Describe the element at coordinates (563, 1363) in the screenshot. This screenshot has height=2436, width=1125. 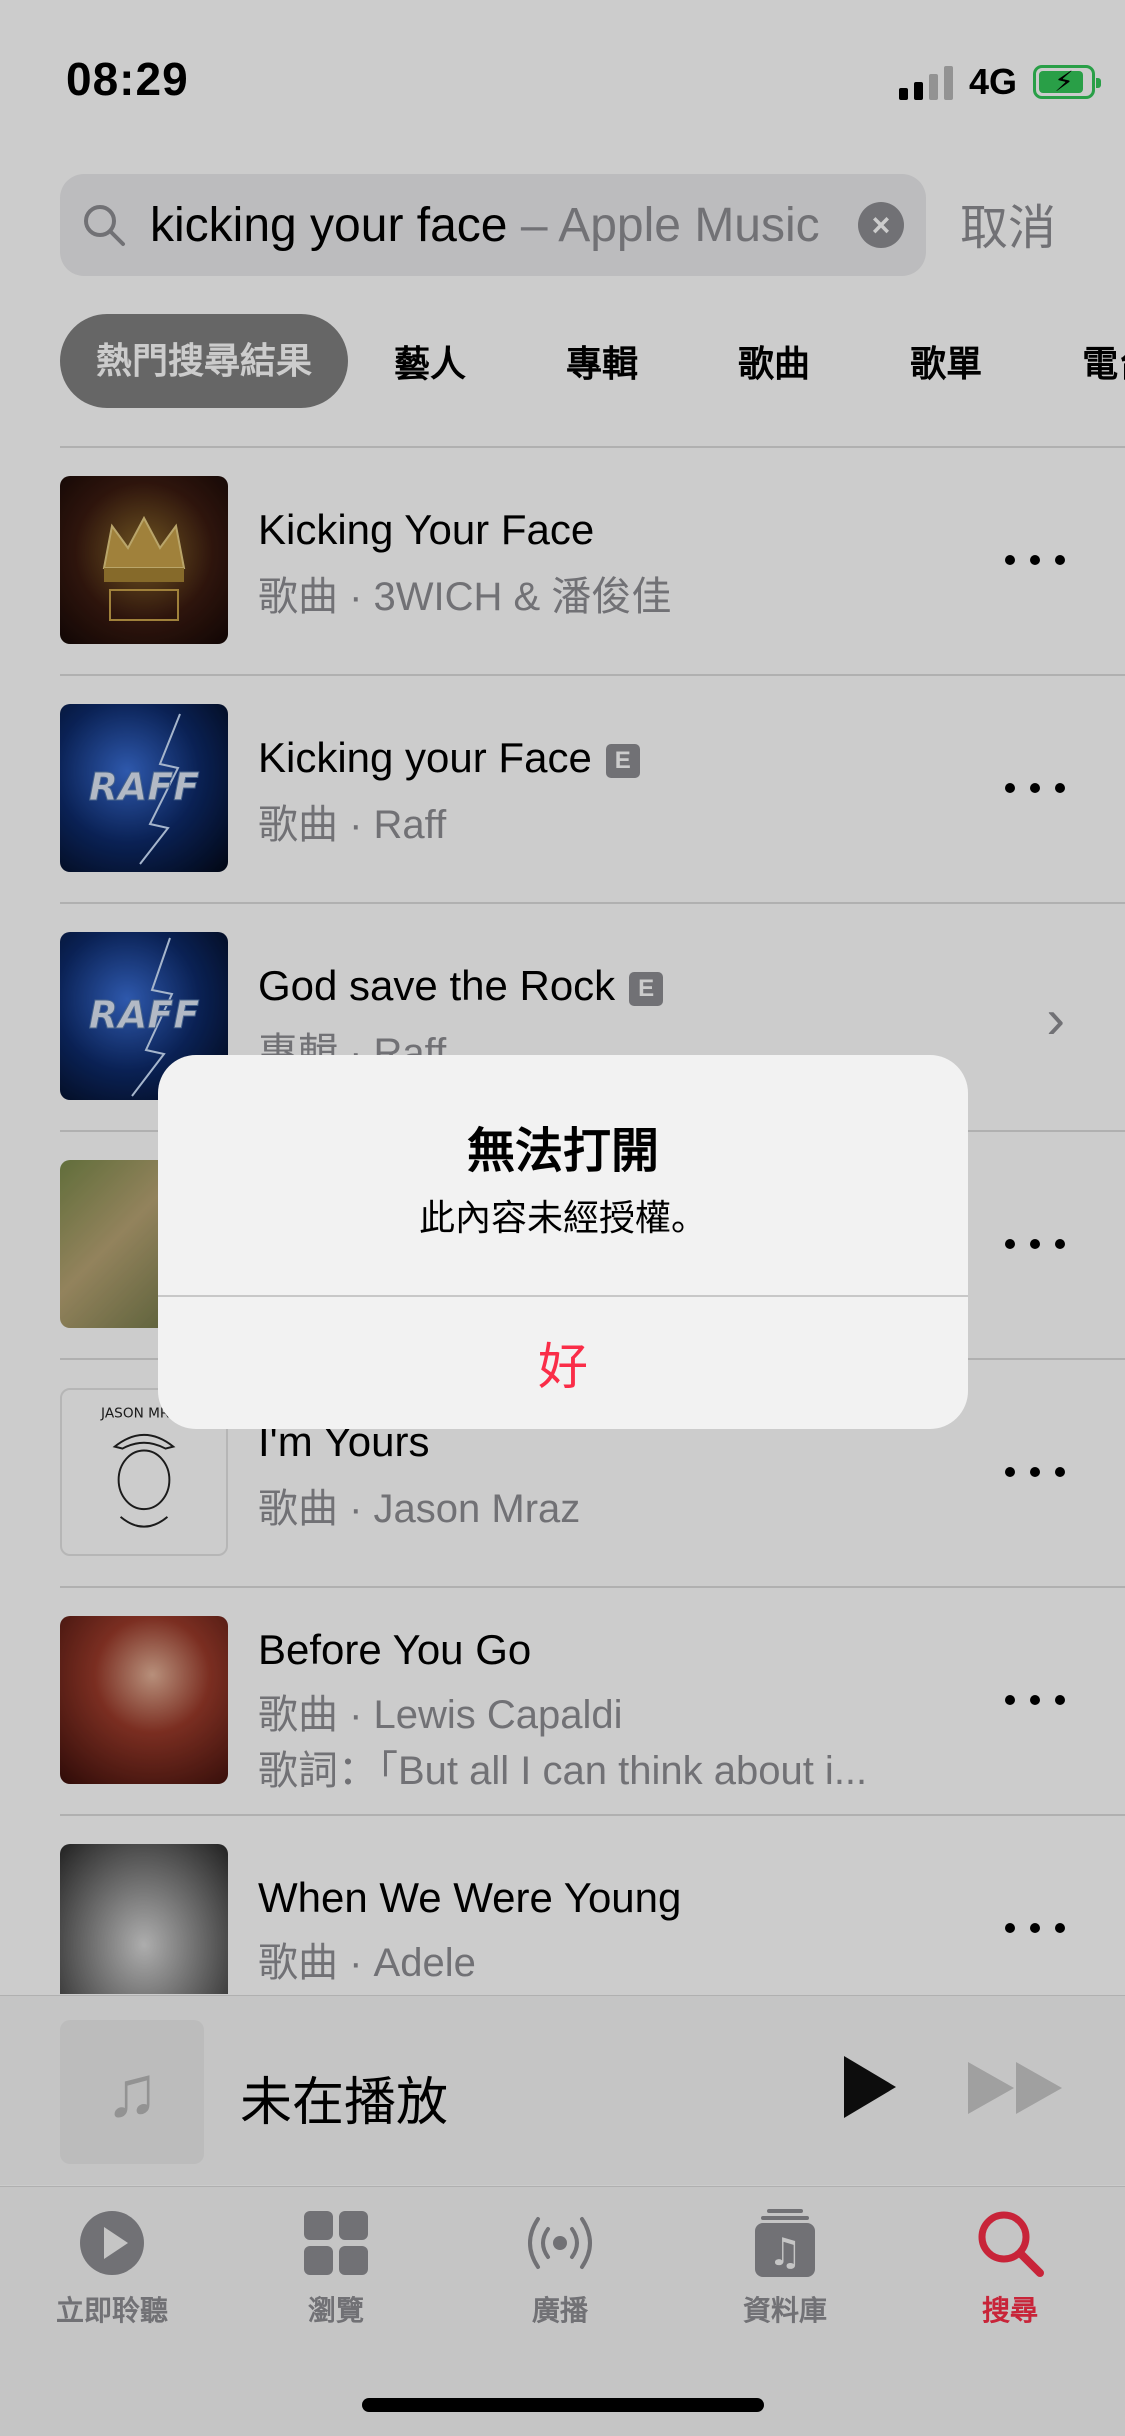
I see `alert-ok-button: 好` at that location.